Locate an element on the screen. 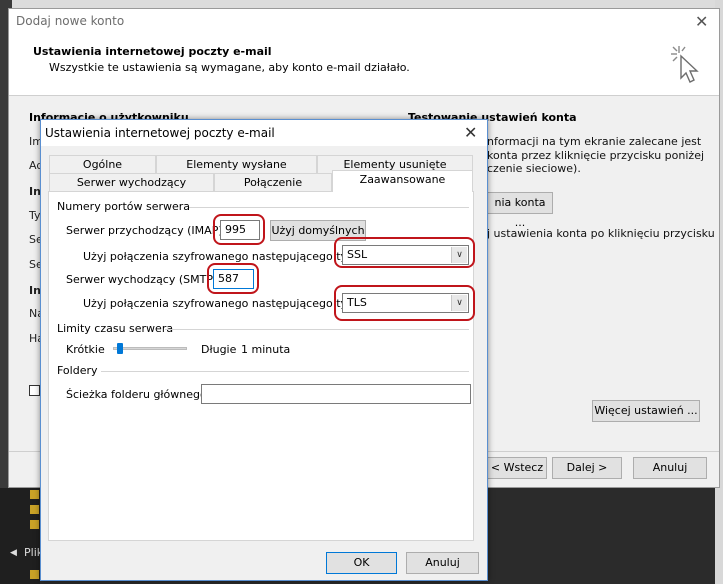  timeout-slider-thumb is located at coordinates (120, 348).